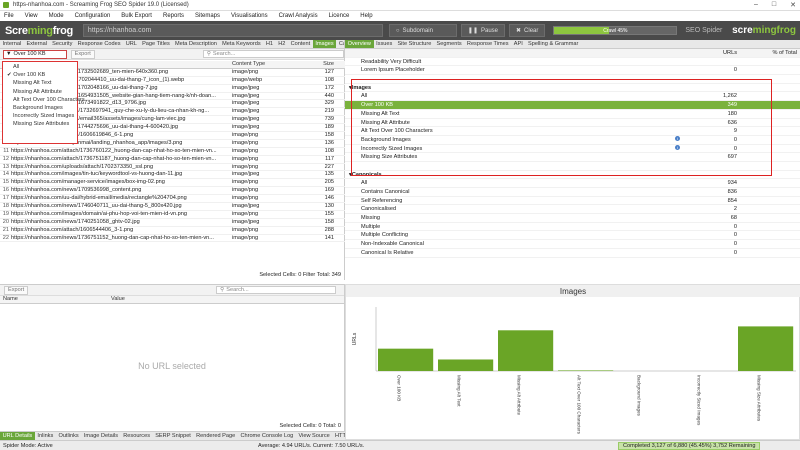 This screenshot has height=450, width=800. What do you see at coordinates (173, 436) in the screenshot?
I see `bottom-tab-serp-snippet: SERP Snippet` at bounding box center [173, 436].